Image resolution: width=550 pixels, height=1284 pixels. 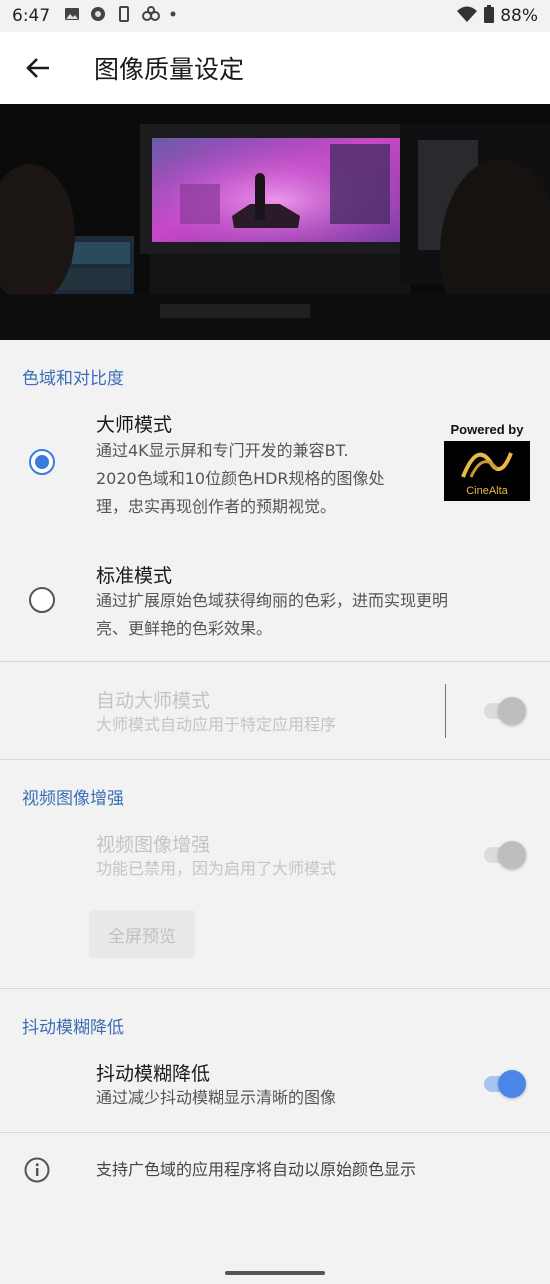 I want to click on section-heading-video: 视频图像增强, so click(x=73, y=799).